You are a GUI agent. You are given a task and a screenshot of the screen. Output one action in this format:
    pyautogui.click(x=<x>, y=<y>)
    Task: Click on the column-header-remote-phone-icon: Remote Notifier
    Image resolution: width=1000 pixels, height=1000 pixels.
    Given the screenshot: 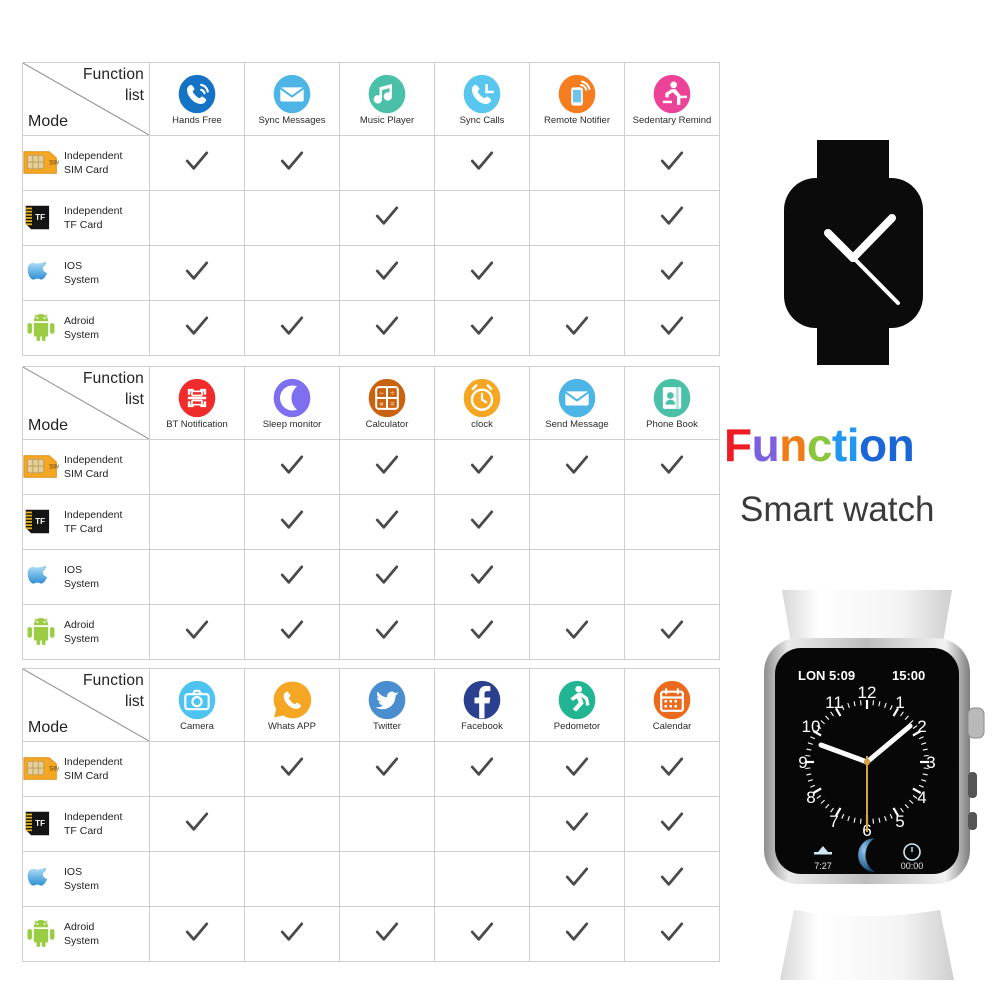 What is the action you would take?
    pyautogui.click(x=577, y=99)
    